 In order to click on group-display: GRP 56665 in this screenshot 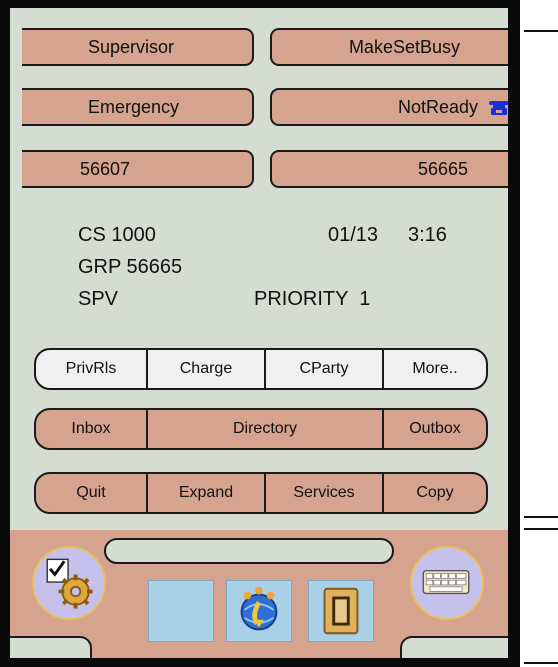, I will do `click(130, 267)`.